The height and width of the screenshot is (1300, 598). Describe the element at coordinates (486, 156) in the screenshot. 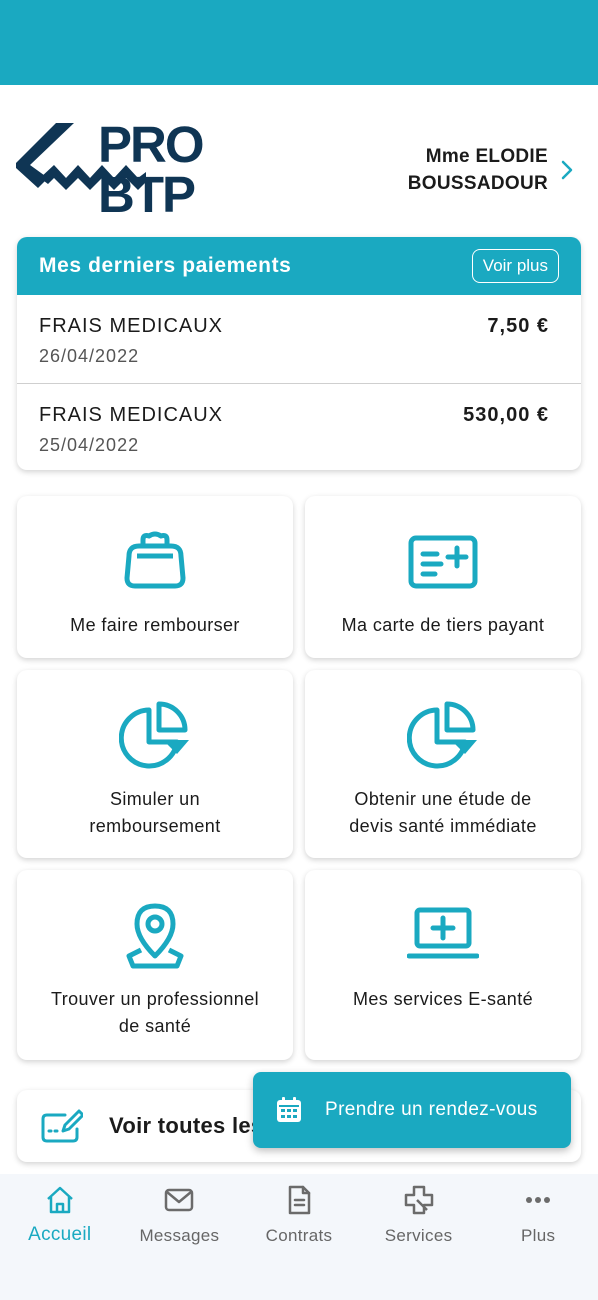

I see `user-name-line1: Mme ELODIE` at that location.